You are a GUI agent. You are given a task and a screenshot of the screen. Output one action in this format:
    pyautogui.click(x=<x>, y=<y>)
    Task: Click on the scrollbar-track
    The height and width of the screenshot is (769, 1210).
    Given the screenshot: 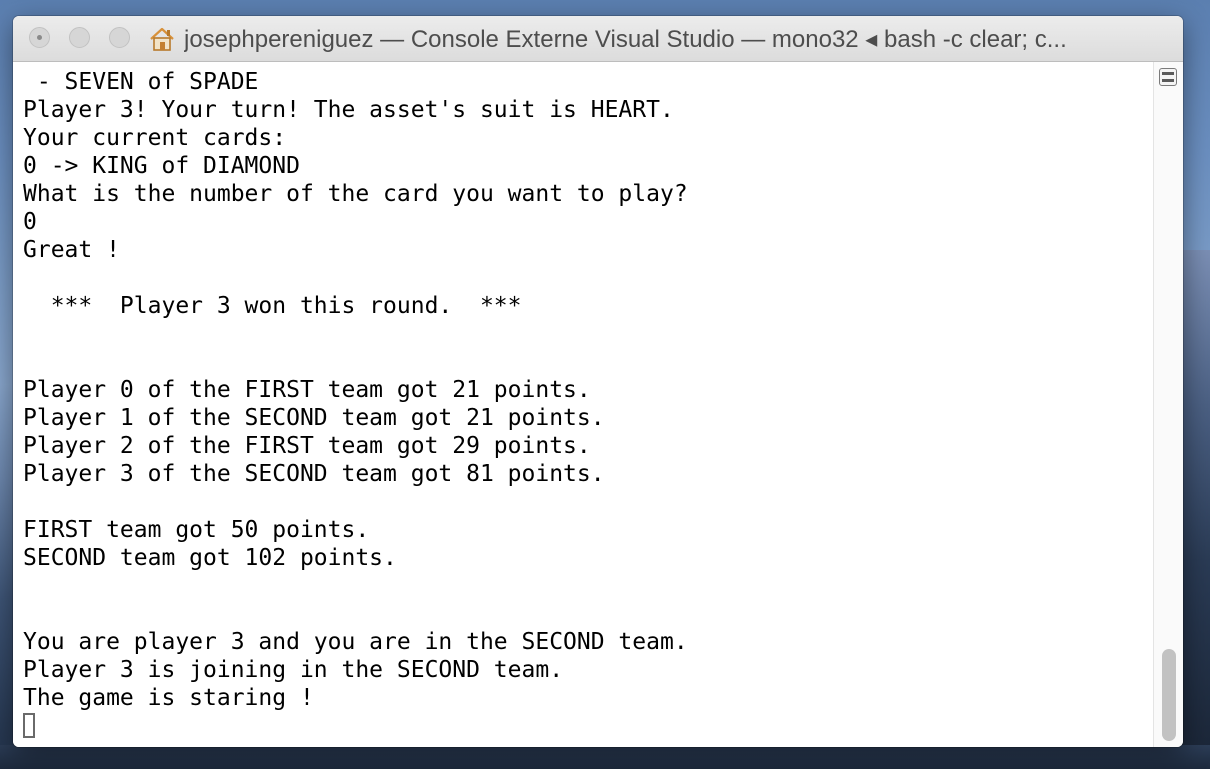 What is the action you would take?
    pyautogui.click(x=1168, y=404)
    